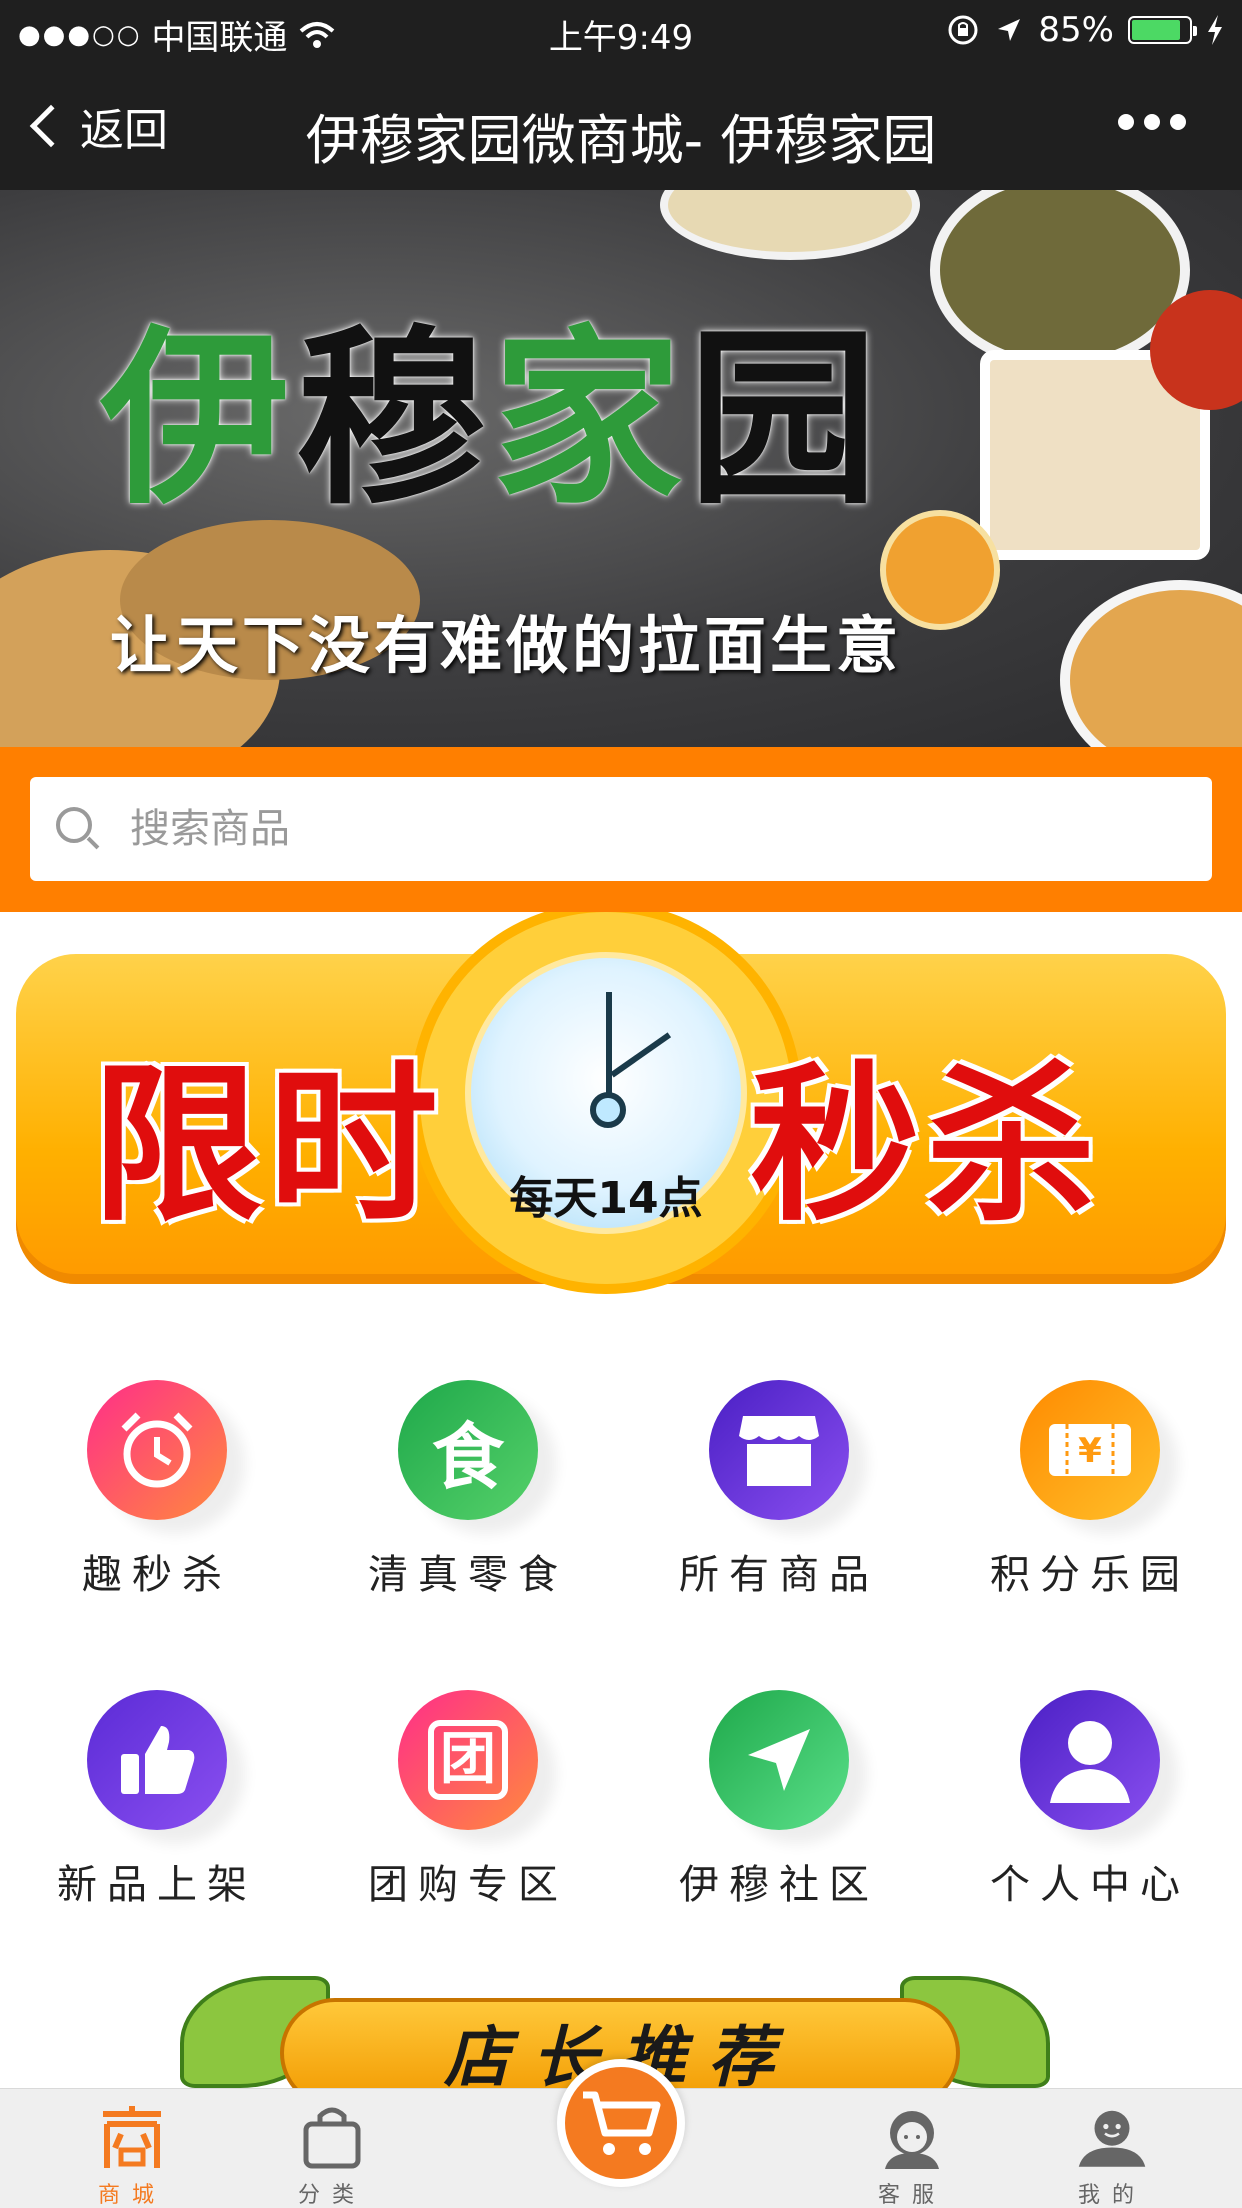 This screenshot has width=1242, height=2208. I want to click on brand-logo-char: 园, so click(786, 418).